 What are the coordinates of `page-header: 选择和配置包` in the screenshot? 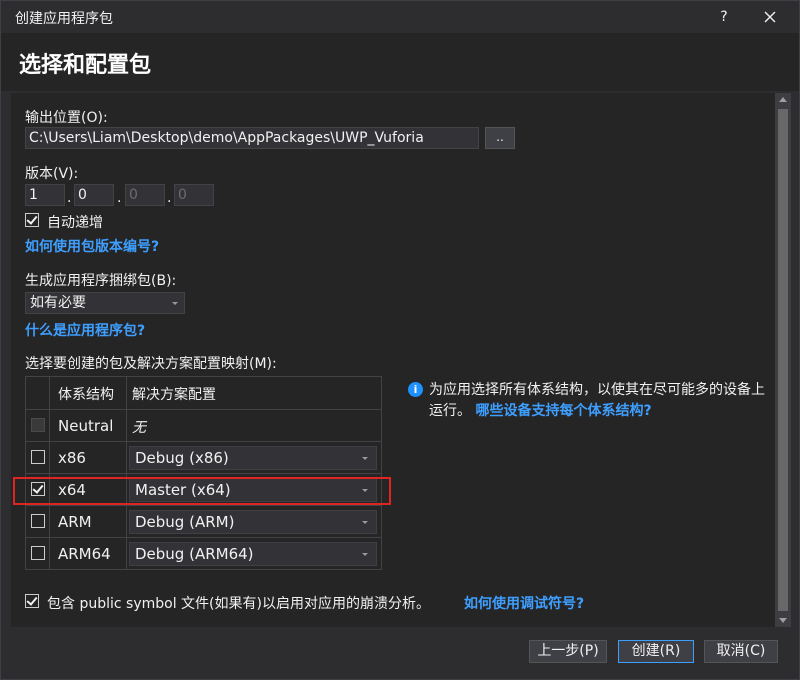 It's located at (400, 62).